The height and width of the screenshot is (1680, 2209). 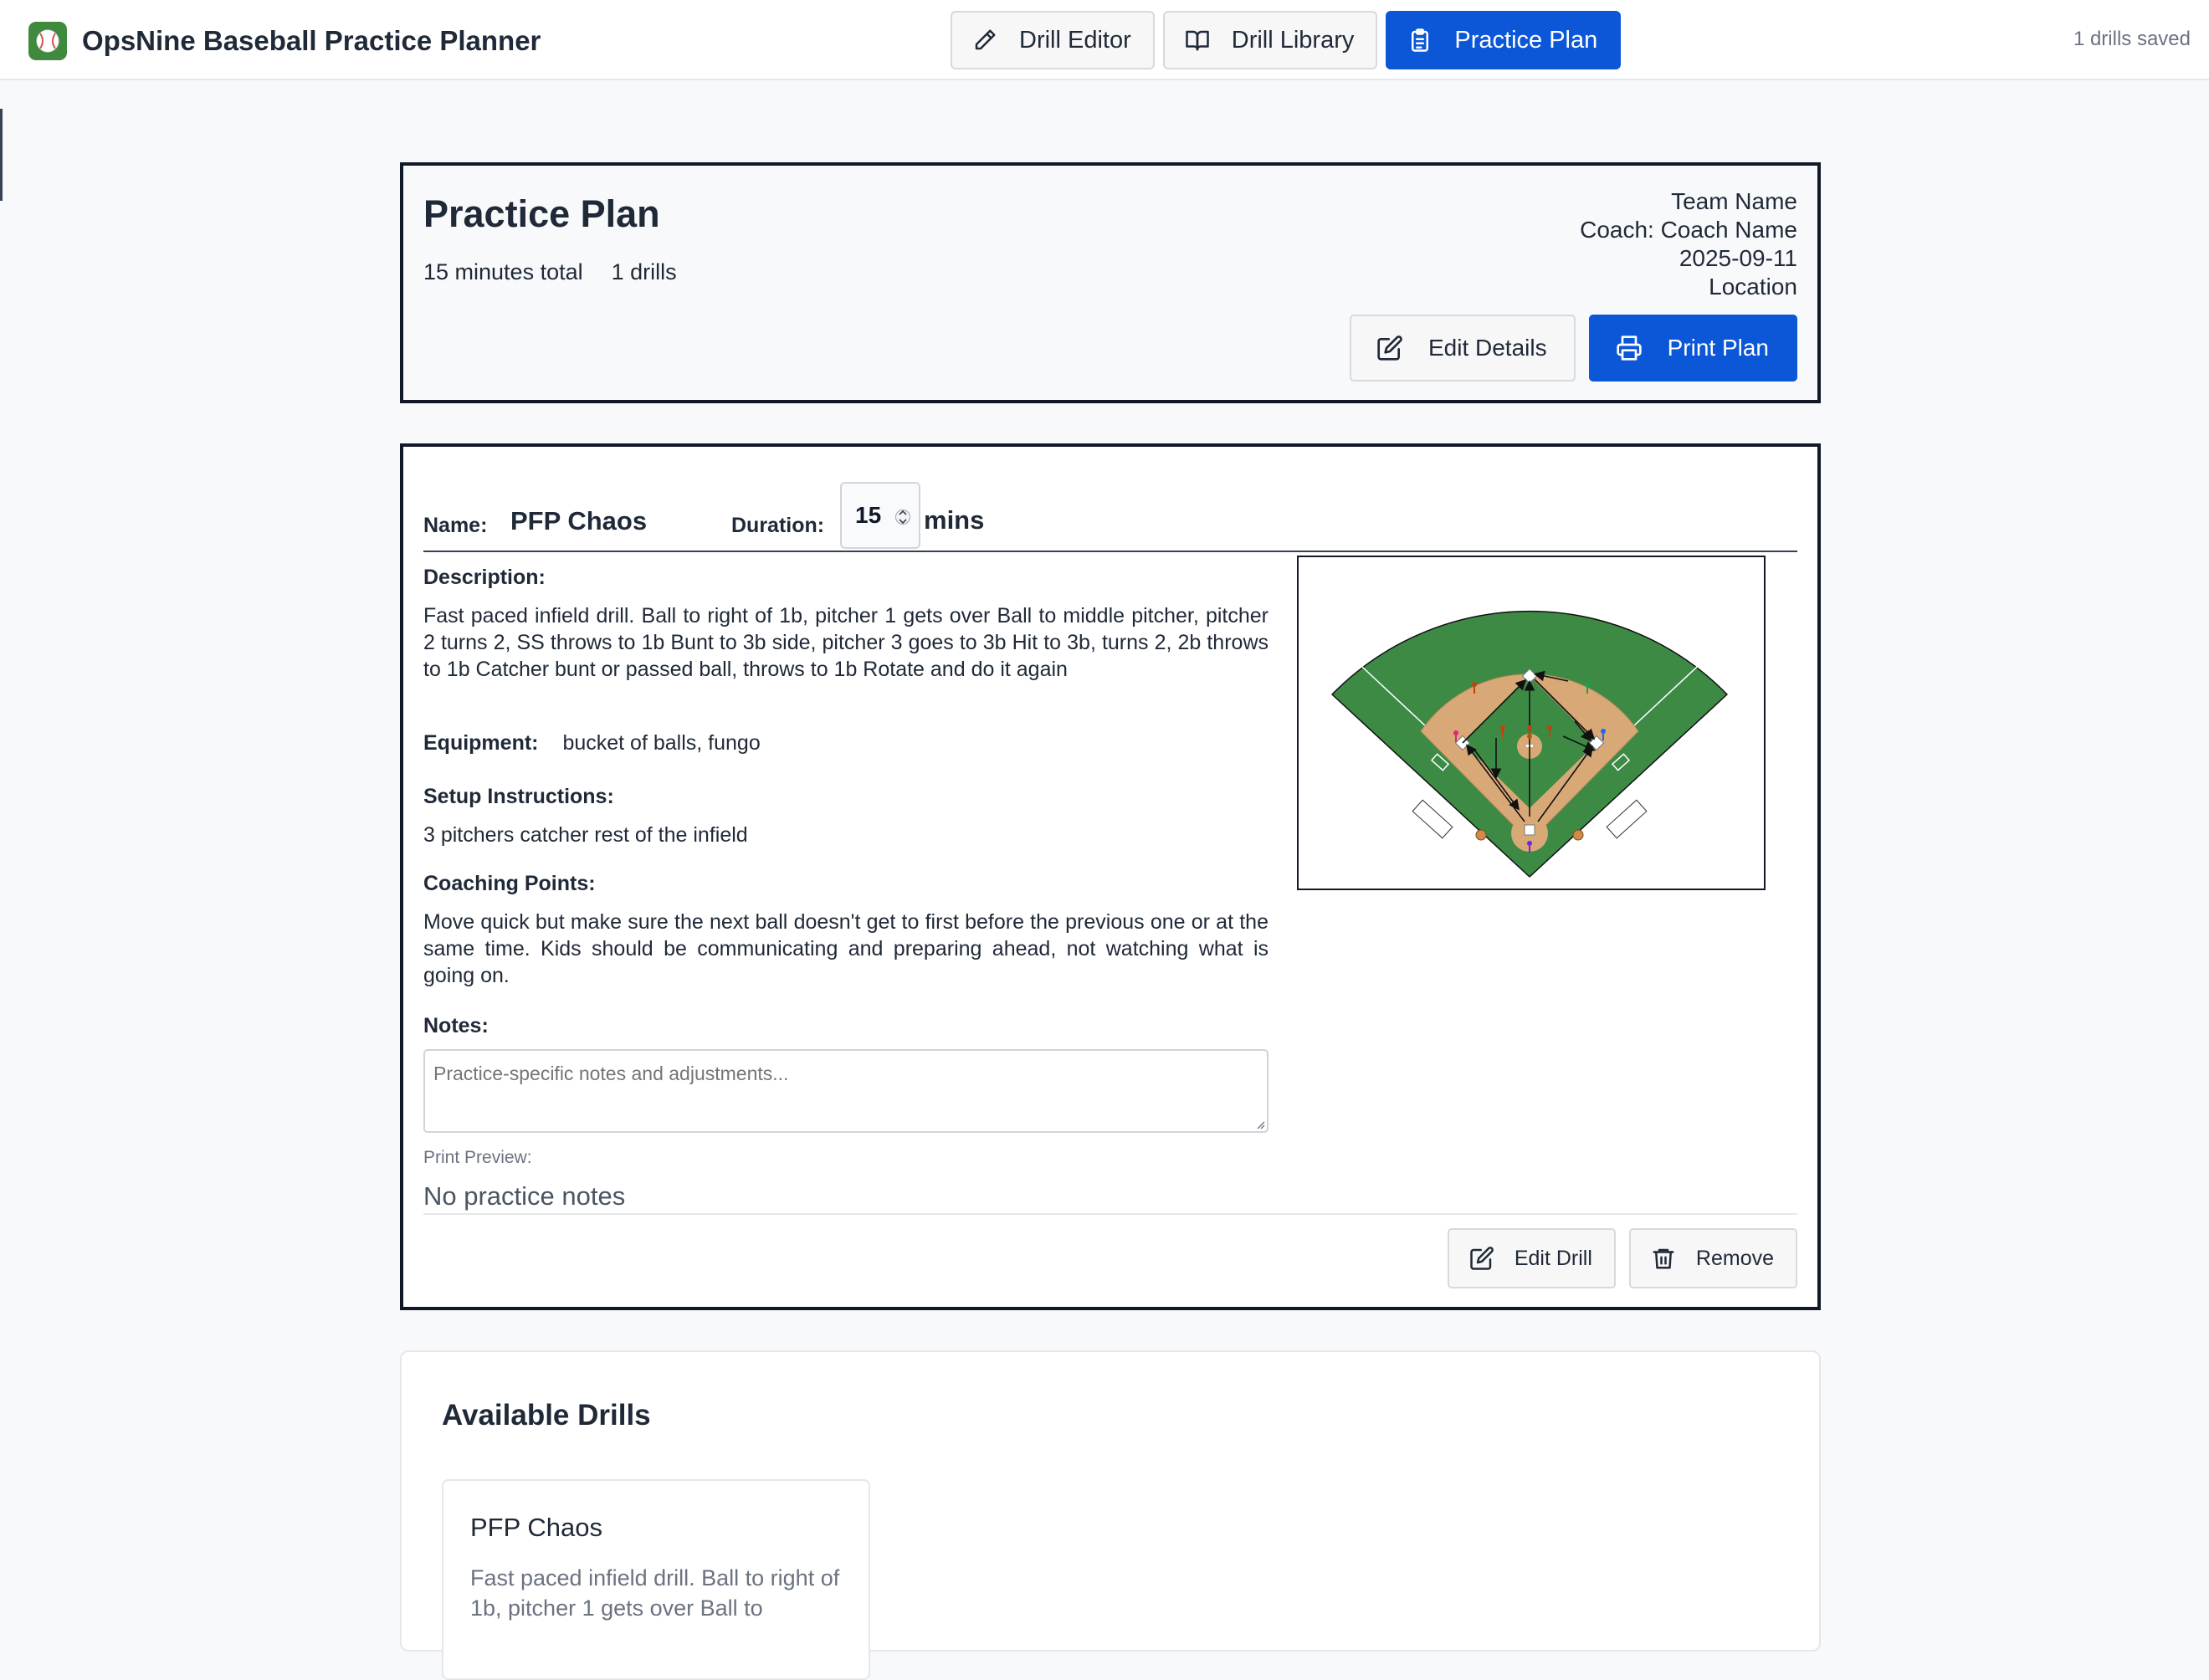 I want to click on print-preview-text: No practice notes, so click(x=525, y=1196).